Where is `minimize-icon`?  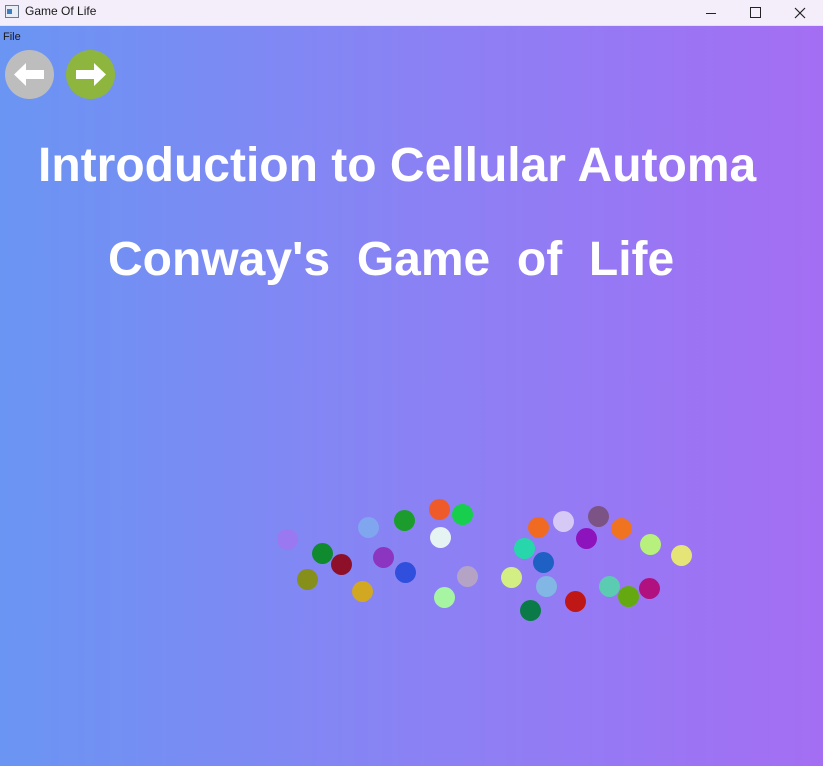 minimize-icon is located at coordinates (711, 13).